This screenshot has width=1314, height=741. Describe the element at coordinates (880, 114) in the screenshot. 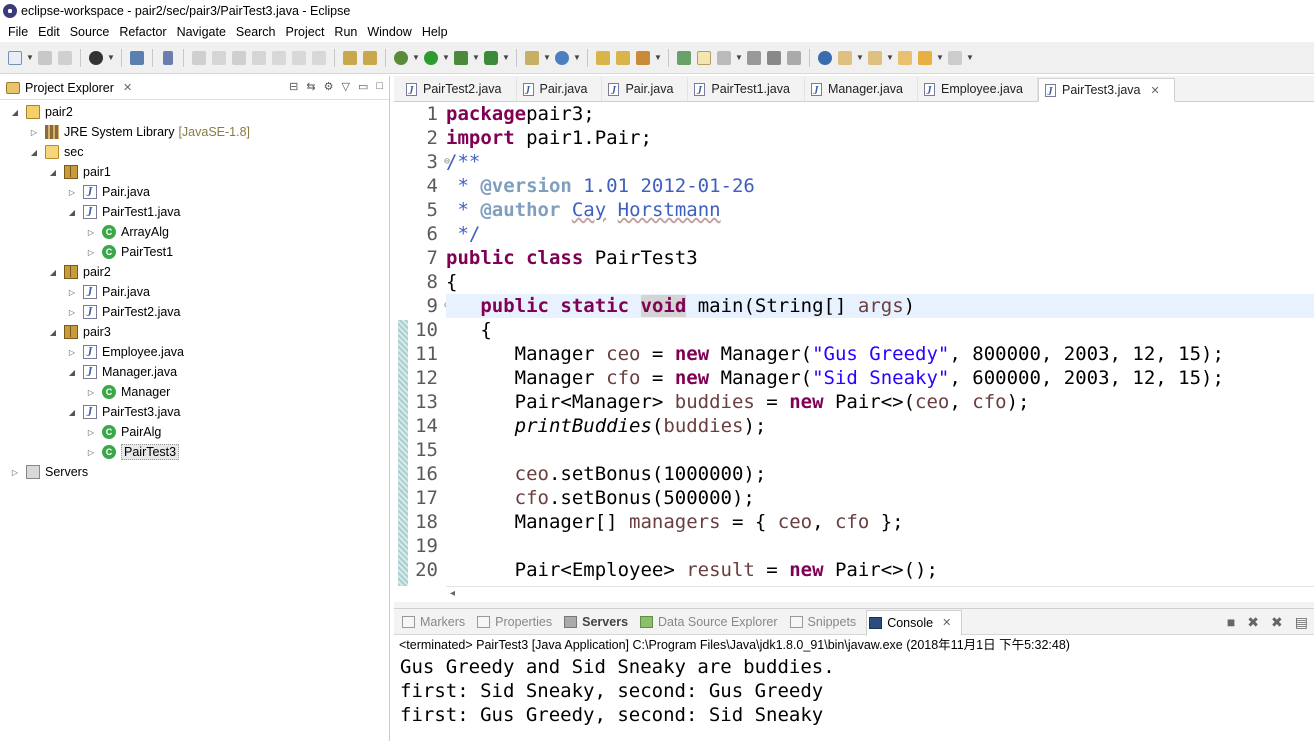

I see `code-line: packagepair3;` at that location.